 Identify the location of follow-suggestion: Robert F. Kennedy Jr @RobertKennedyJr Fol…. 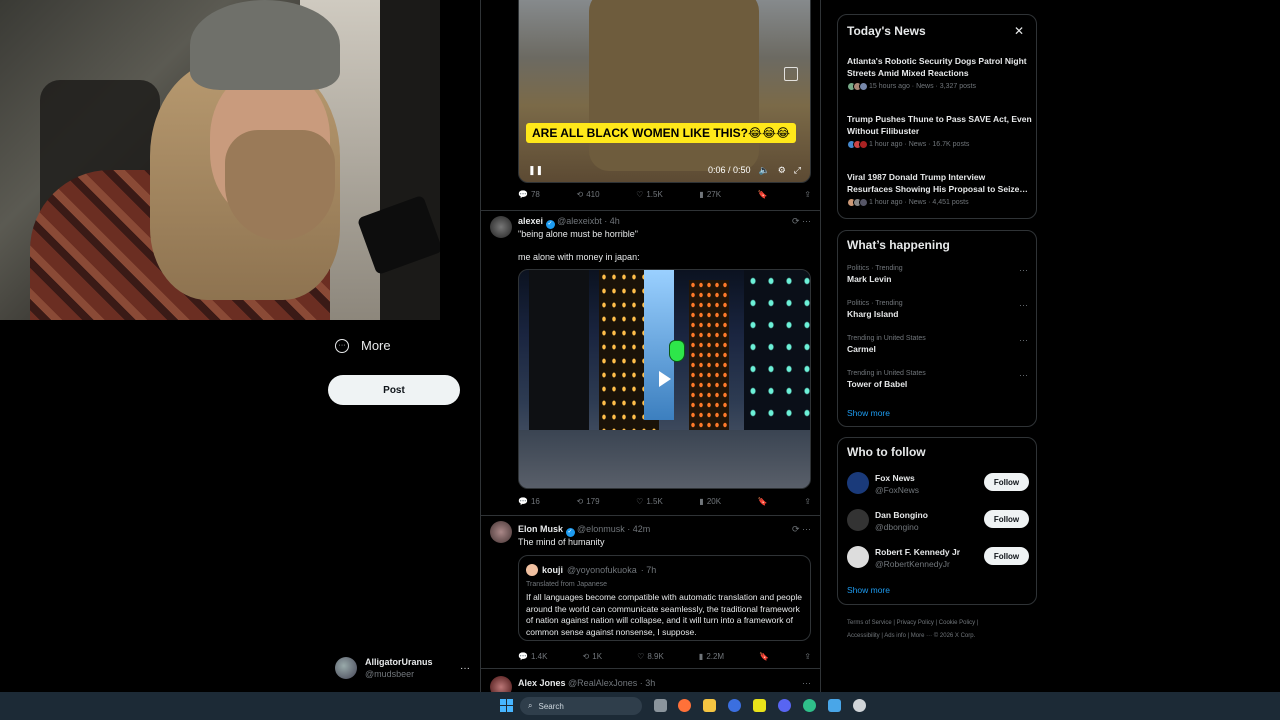
(939, 557).